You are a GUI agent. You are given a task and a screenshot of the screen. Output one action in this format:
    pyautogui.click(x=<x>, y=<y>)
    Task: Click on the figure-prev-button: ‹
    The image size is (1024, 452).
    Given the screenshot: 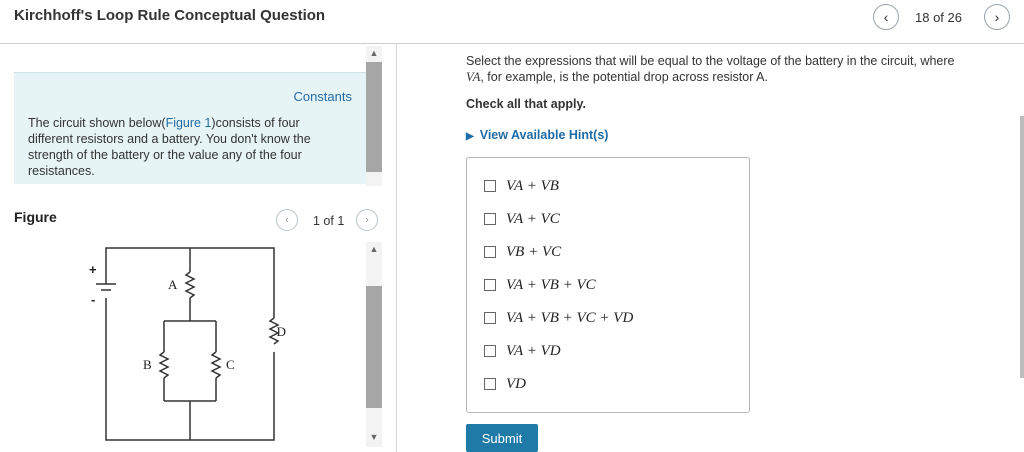 What is the action you would take?
    pyautogui.click(x=287, y=220)
    